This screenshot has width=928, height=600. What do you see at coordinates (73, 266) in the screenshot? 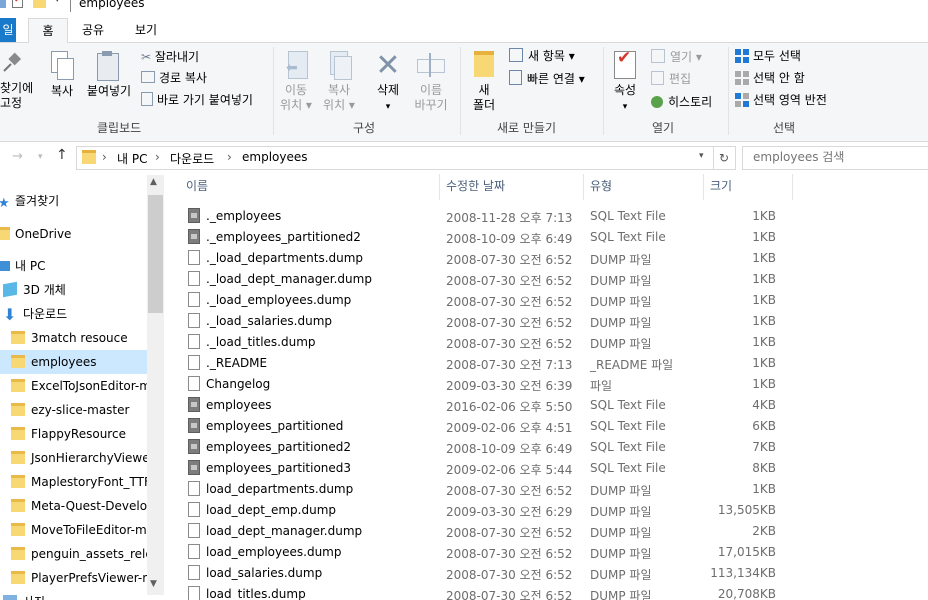
I see `nav-item-this-pc: 내 PC` at bounding box center [73, 266].